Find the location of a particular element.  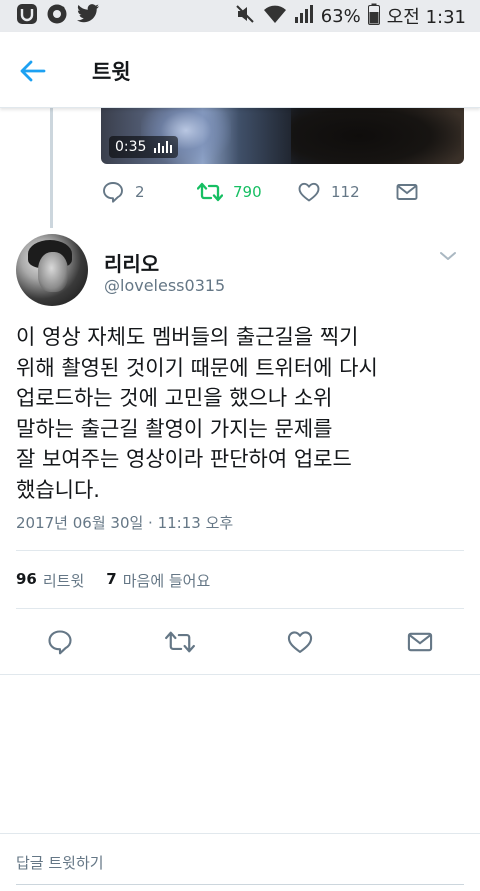

back-button is located at coordinates (33, 71).